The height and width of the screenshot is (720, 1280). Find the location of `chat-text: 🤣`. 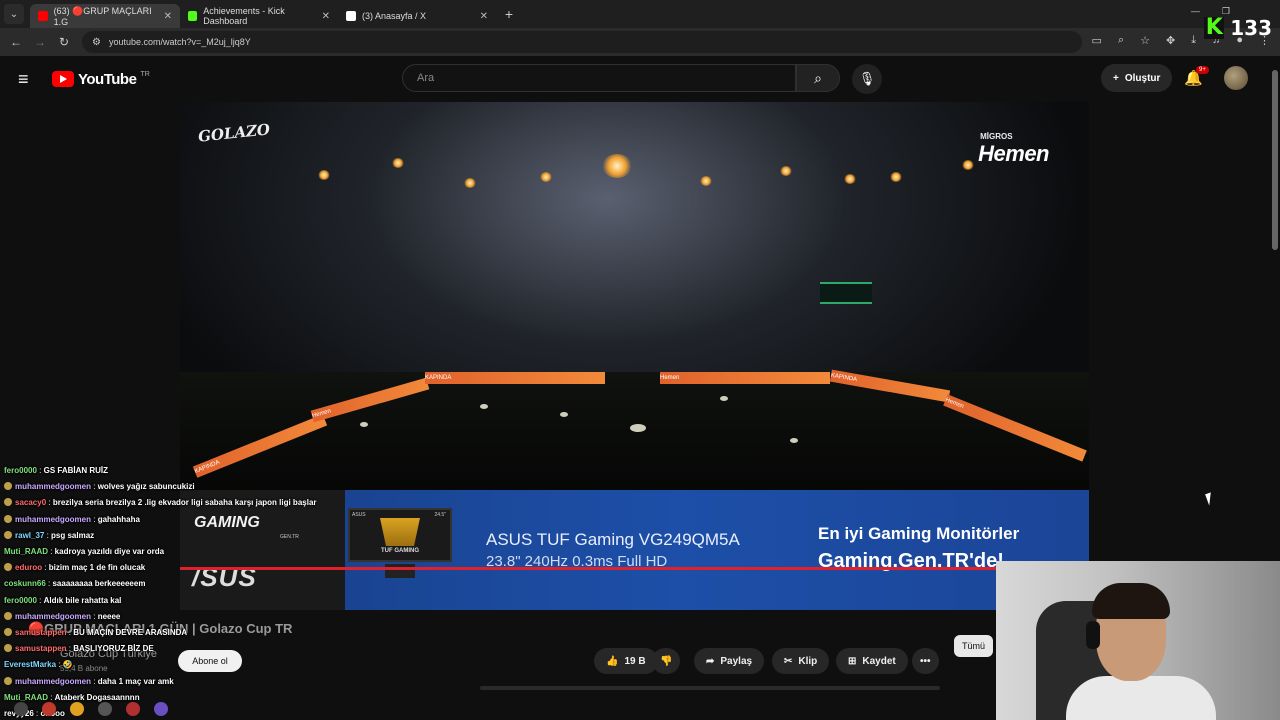

chat-text: 🤣 is located at coordinates (67, 665).